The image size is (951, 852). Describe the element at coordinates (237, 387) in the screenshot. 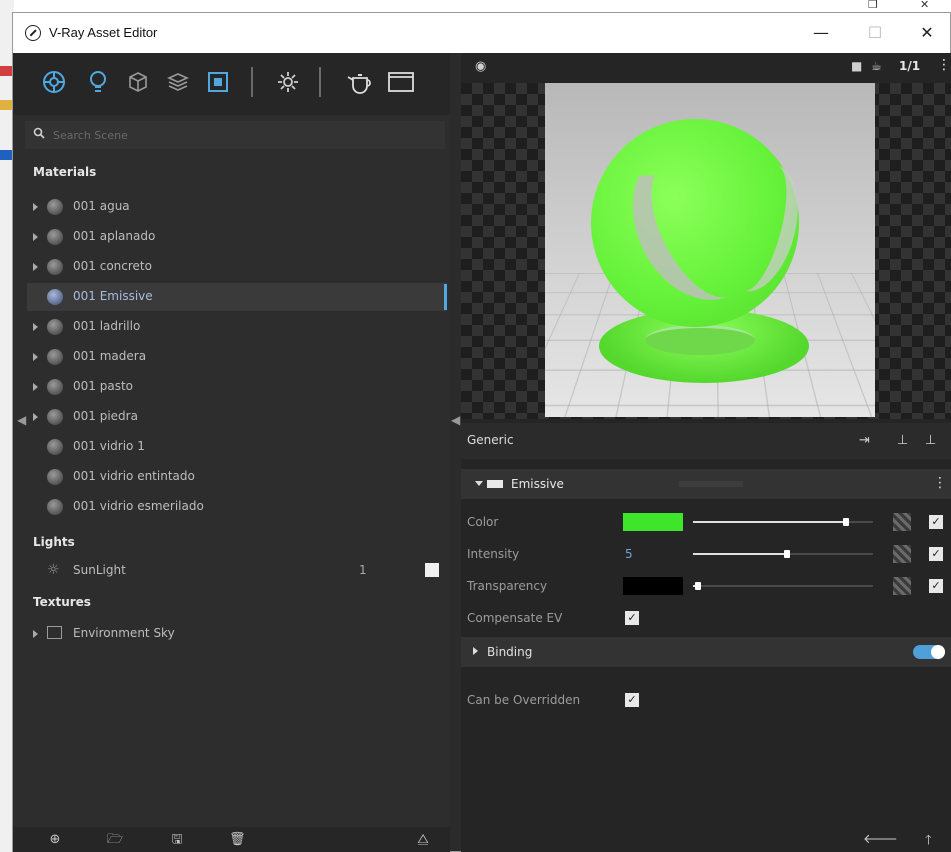

I see `list-item: 001 pasto` at that location.